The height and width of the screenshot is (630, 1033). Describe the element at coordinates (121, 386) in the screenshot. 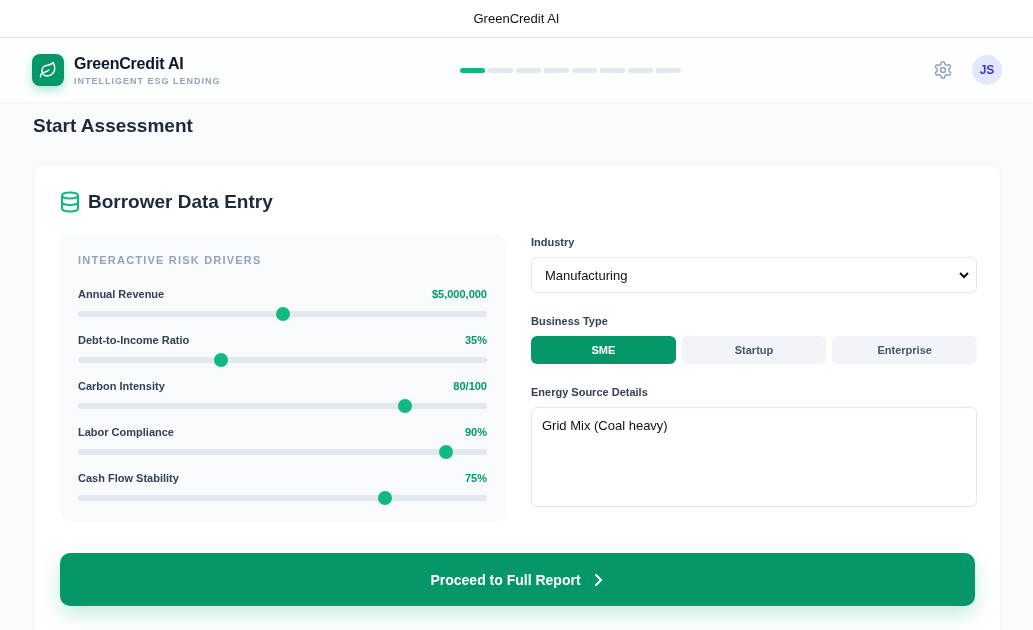

I see `slider-label: Carbon Intensity` at that location.